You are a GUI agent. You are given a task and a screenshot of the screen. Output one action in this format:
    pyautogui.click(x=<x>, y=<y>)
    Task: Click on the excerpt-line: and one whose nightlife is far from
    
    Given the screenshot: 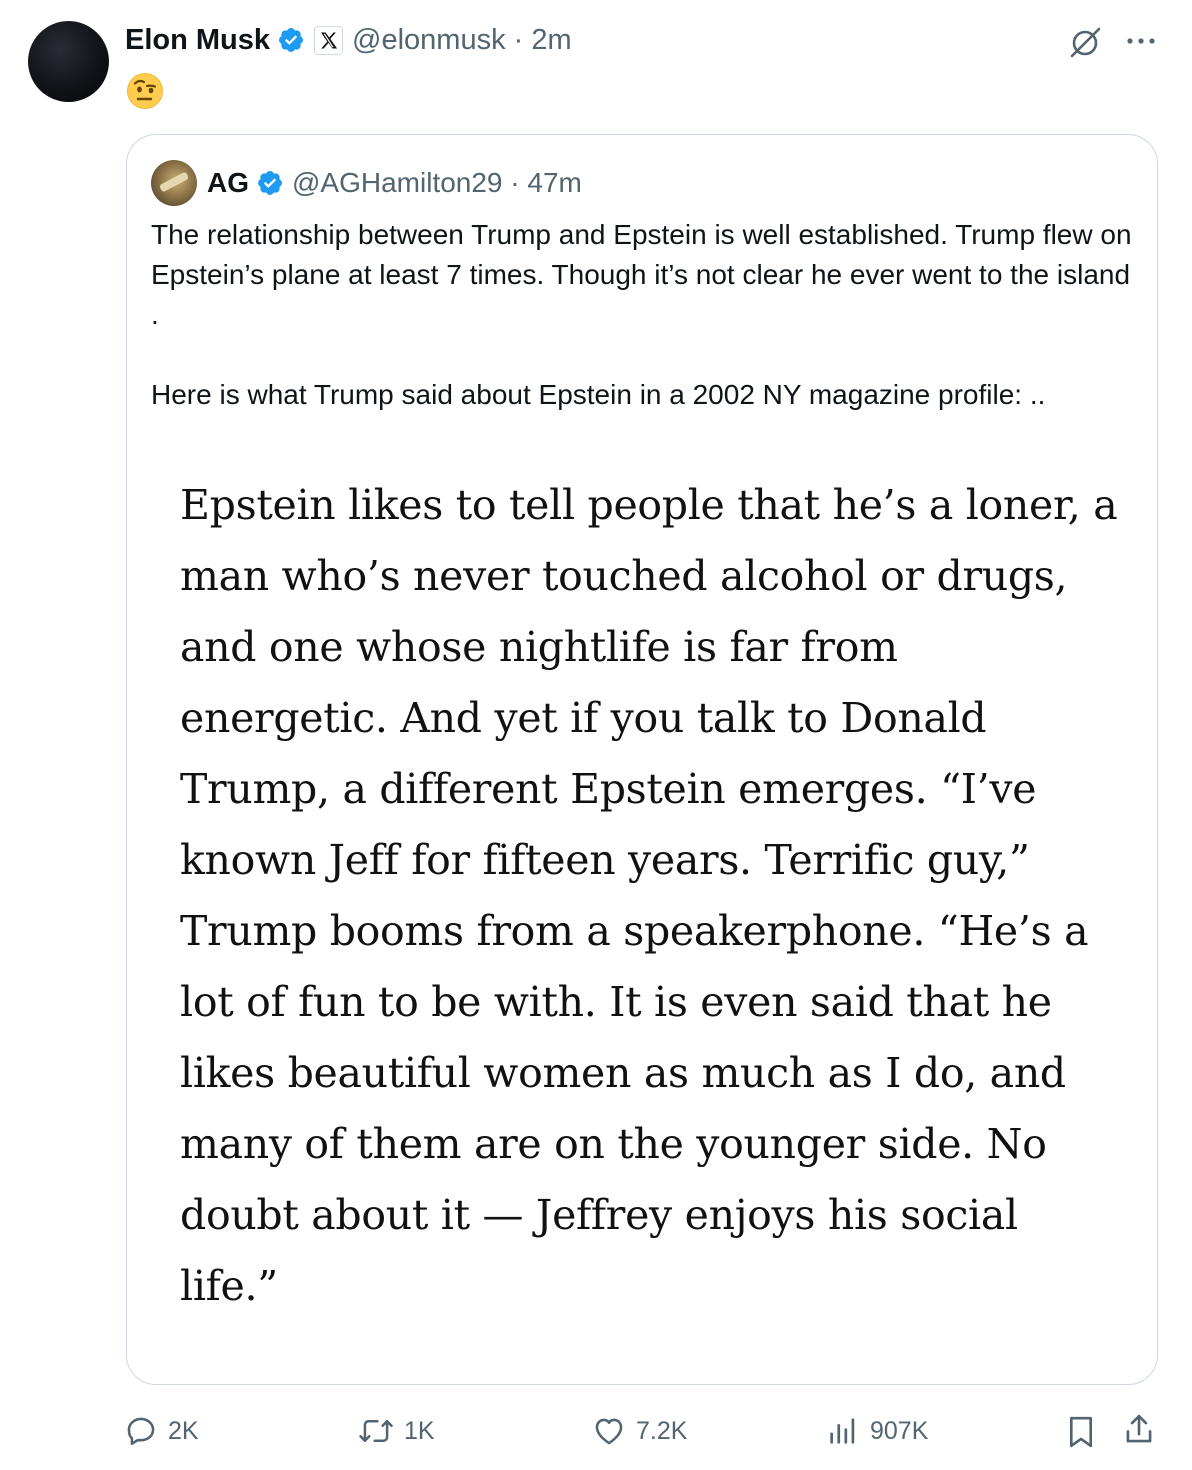 What is the action you would take?
    pyautogui.click(x=539, y=647)
    